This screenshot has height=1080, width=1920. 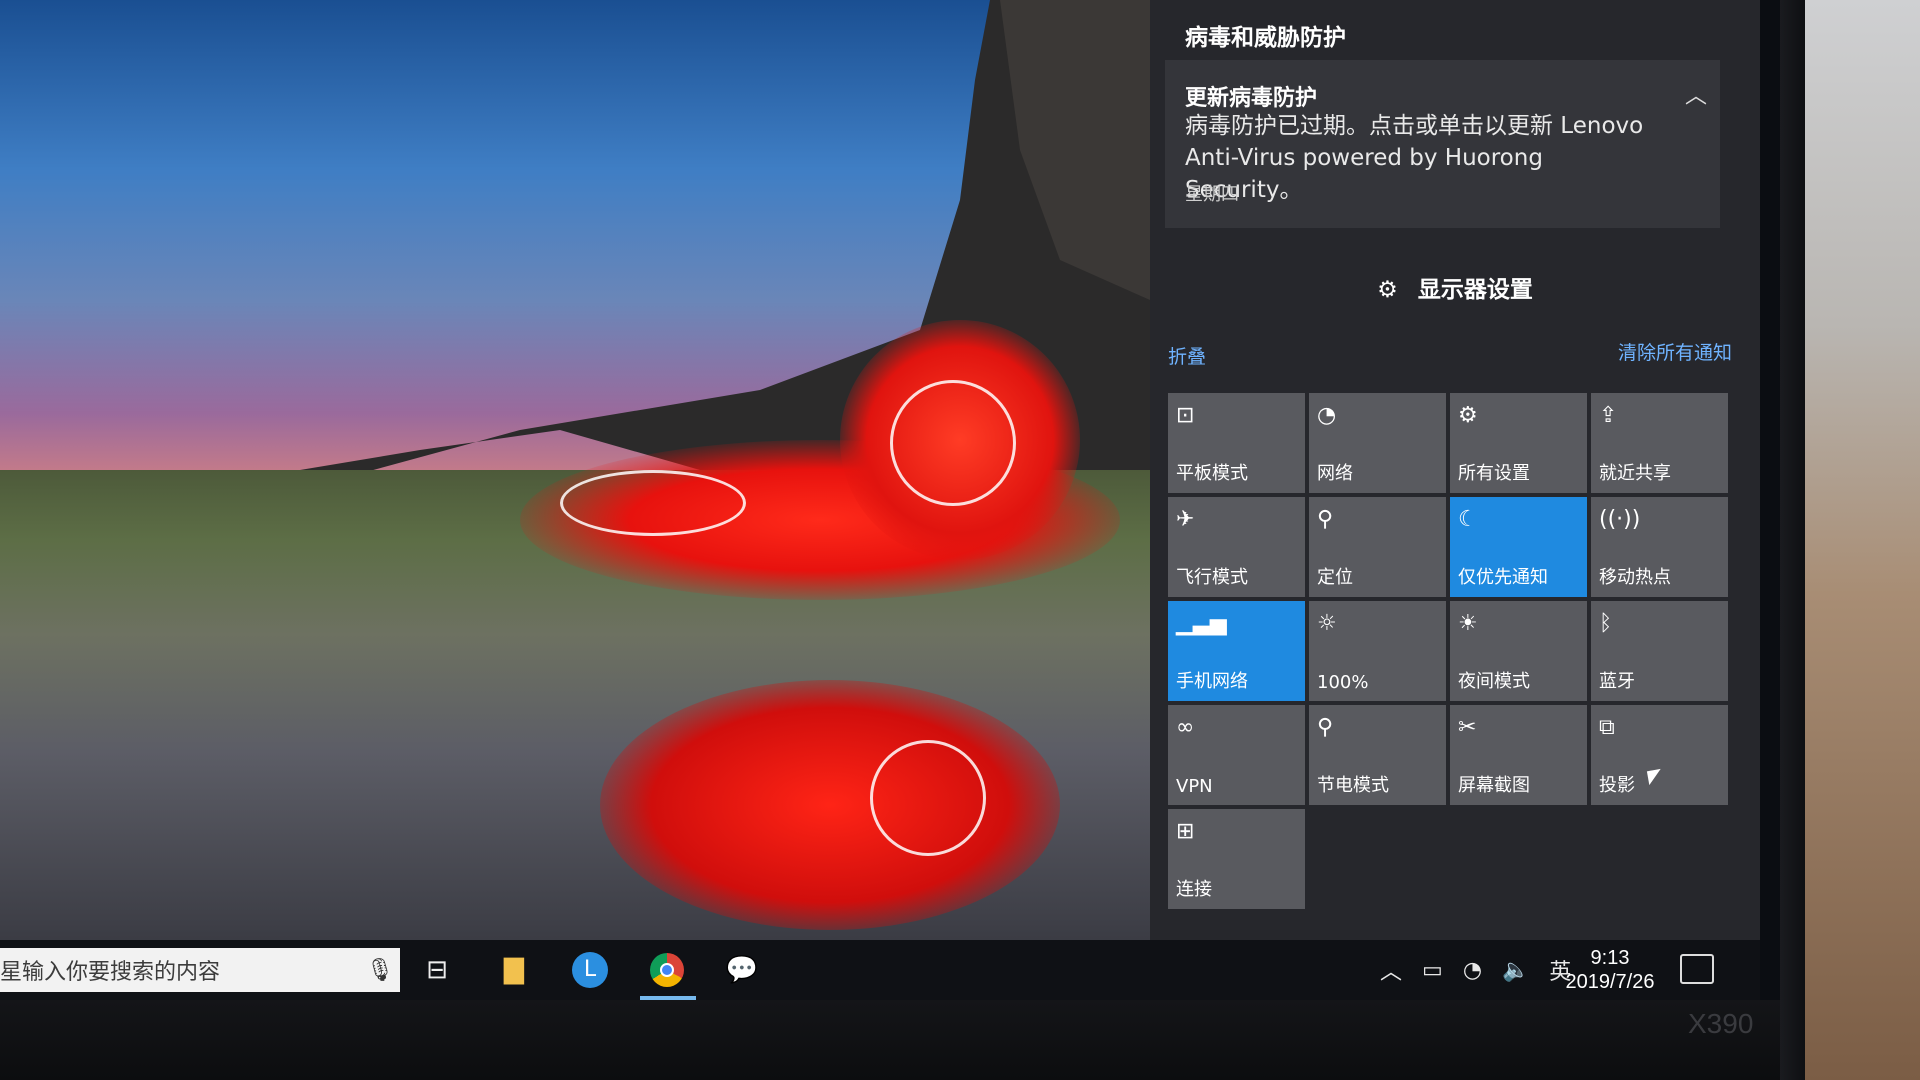 What do you see at coordinates (1675, 351) in the screenshot?
I see `clear-all-notifications-link: 清除所有通知` at bounding box center [1675, 351].